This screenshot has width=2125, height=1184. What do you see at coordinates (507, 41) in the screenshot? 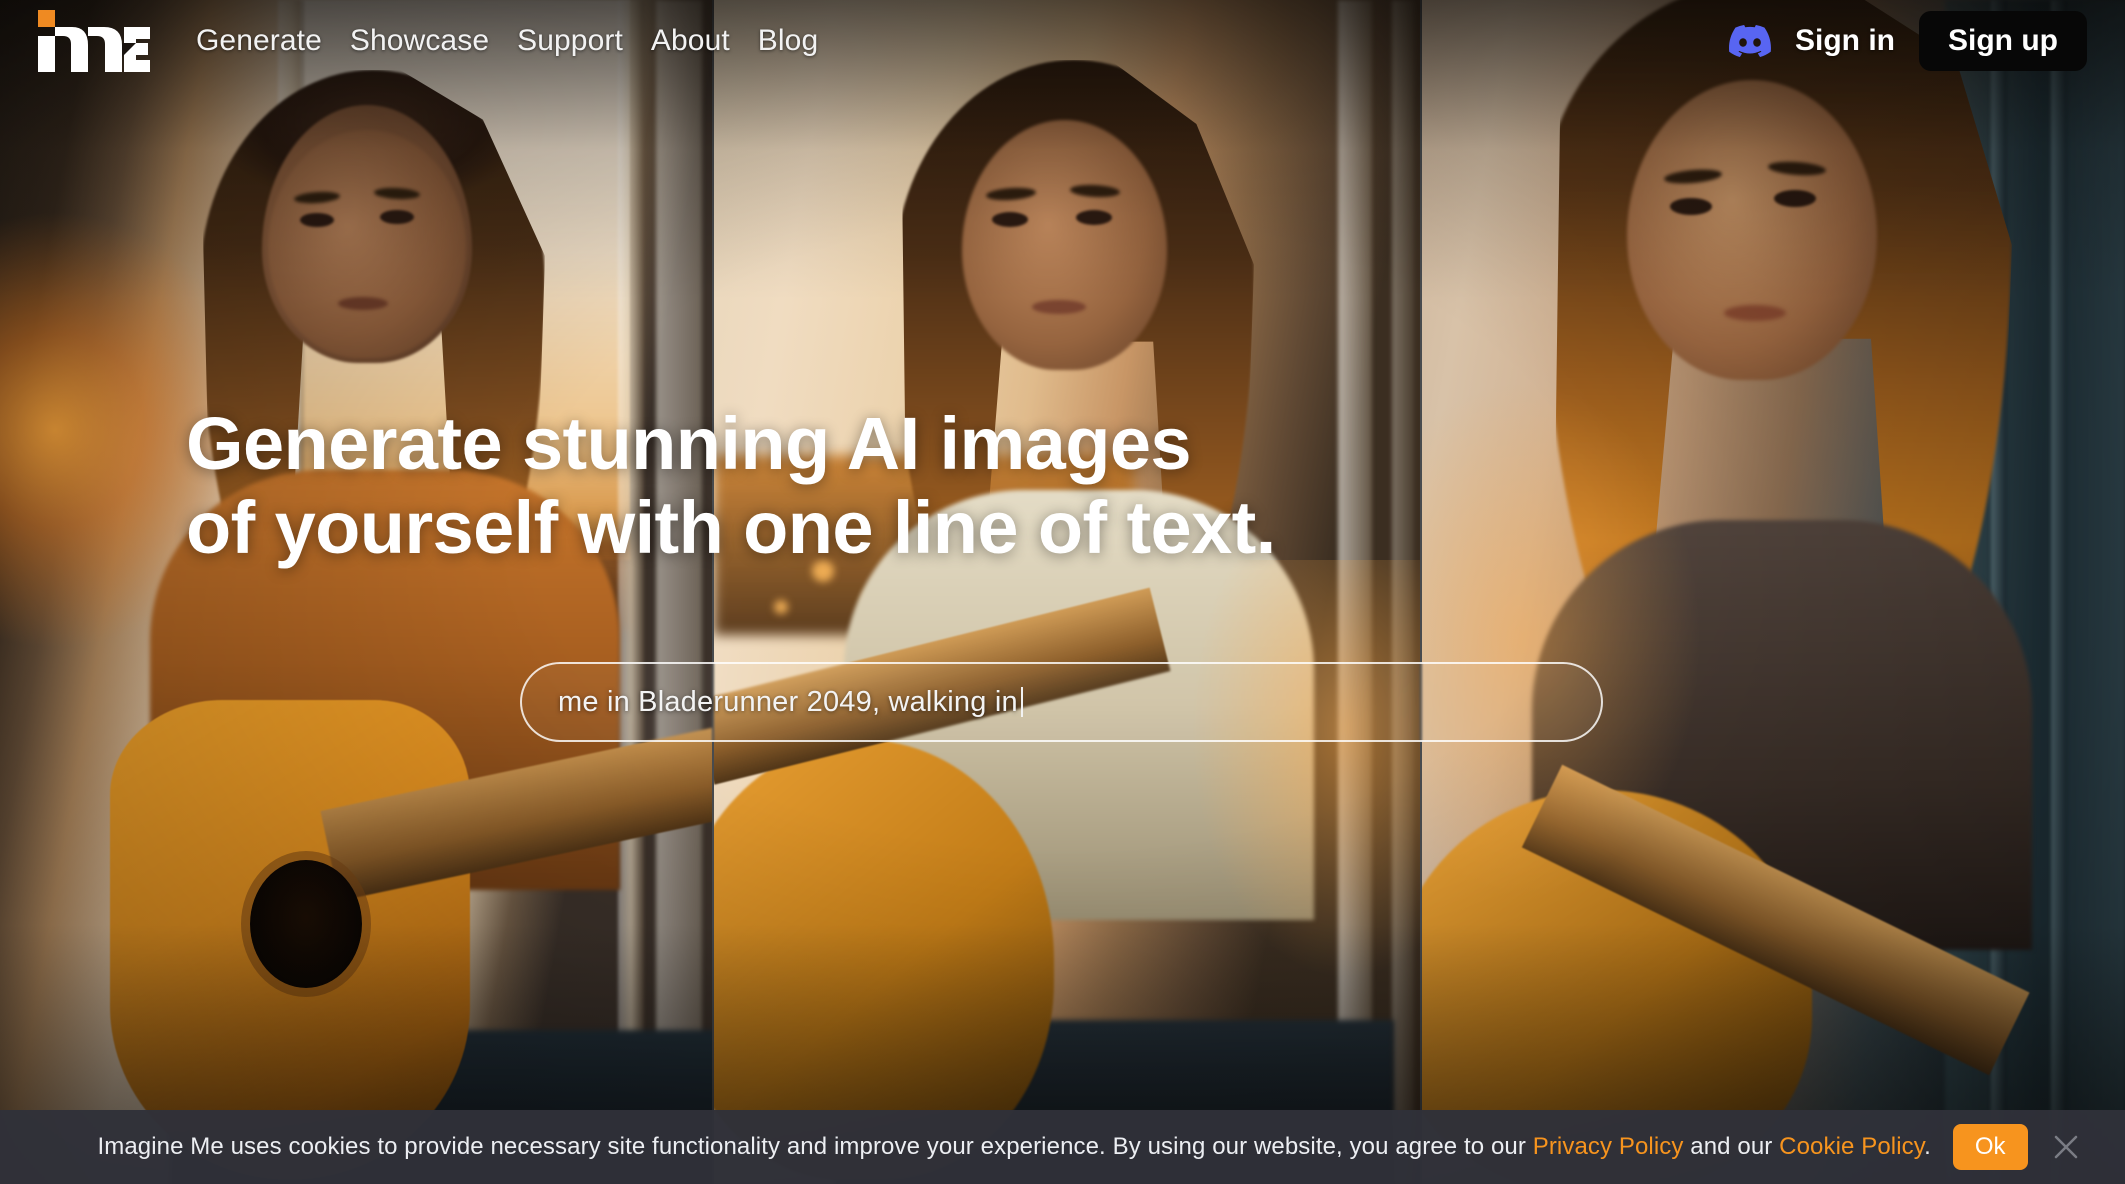
I see `nav-links: Generate Showcase Support About Blog` at bounding box center [507, 41].